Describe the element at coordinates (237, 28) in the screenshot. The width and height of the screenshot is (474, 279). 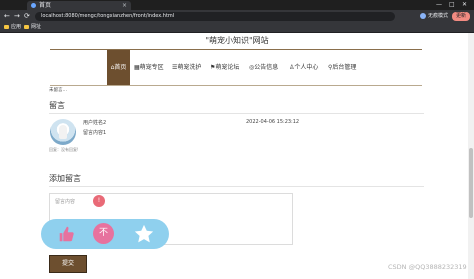
I see `bookmarks-bar: 应用 网址` at that location.